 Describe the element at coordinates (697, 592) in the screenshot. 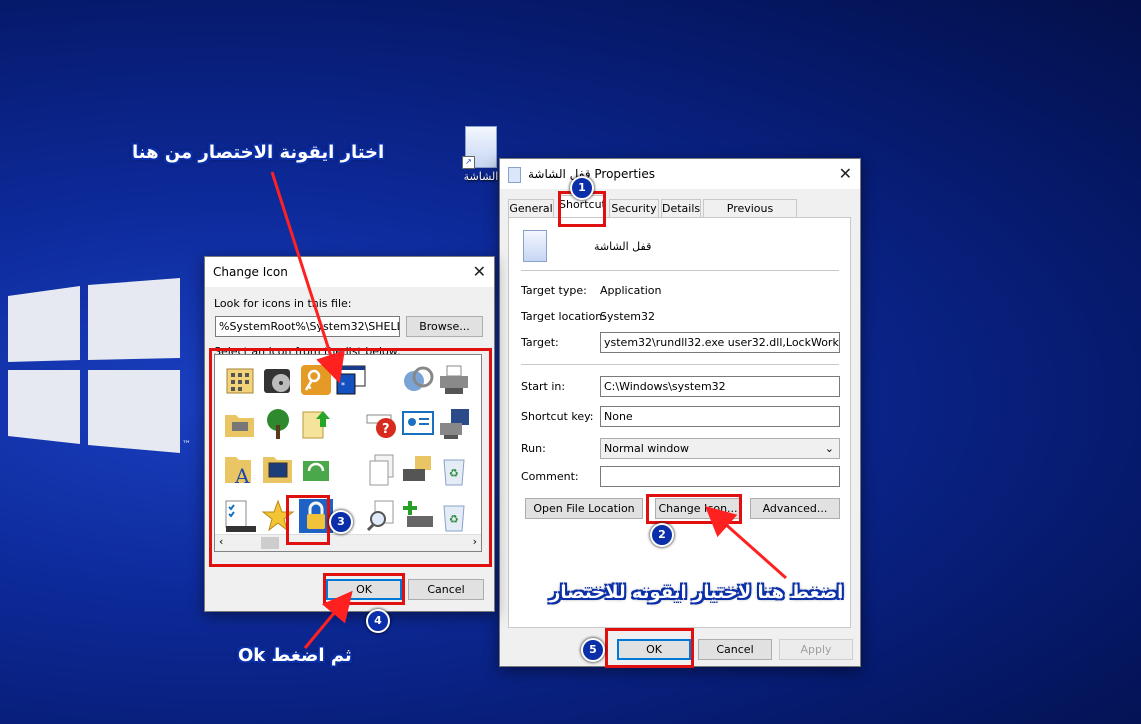

I see `note-click-change-icon: اضغط هنا لاختيار ايقونه للاختصار` at that location.